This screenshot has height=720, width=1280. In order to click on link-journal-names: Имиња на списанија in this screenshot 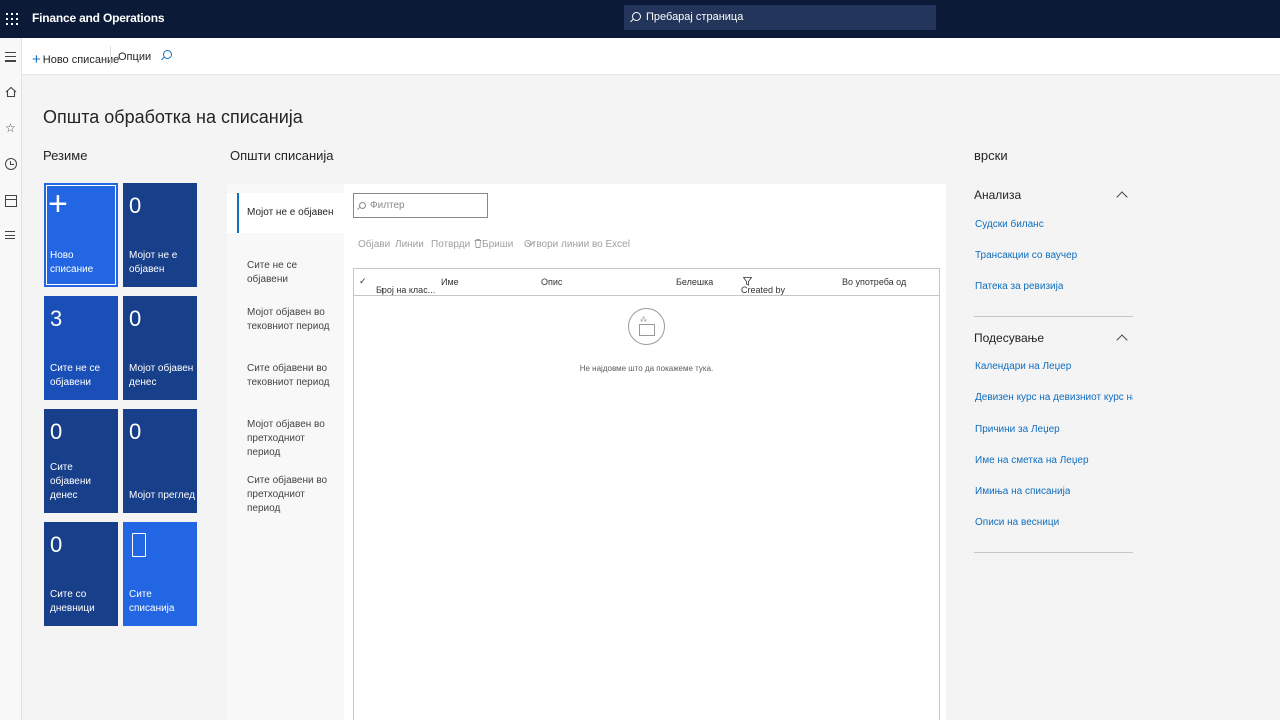, I will do `click(1022, 491)`.